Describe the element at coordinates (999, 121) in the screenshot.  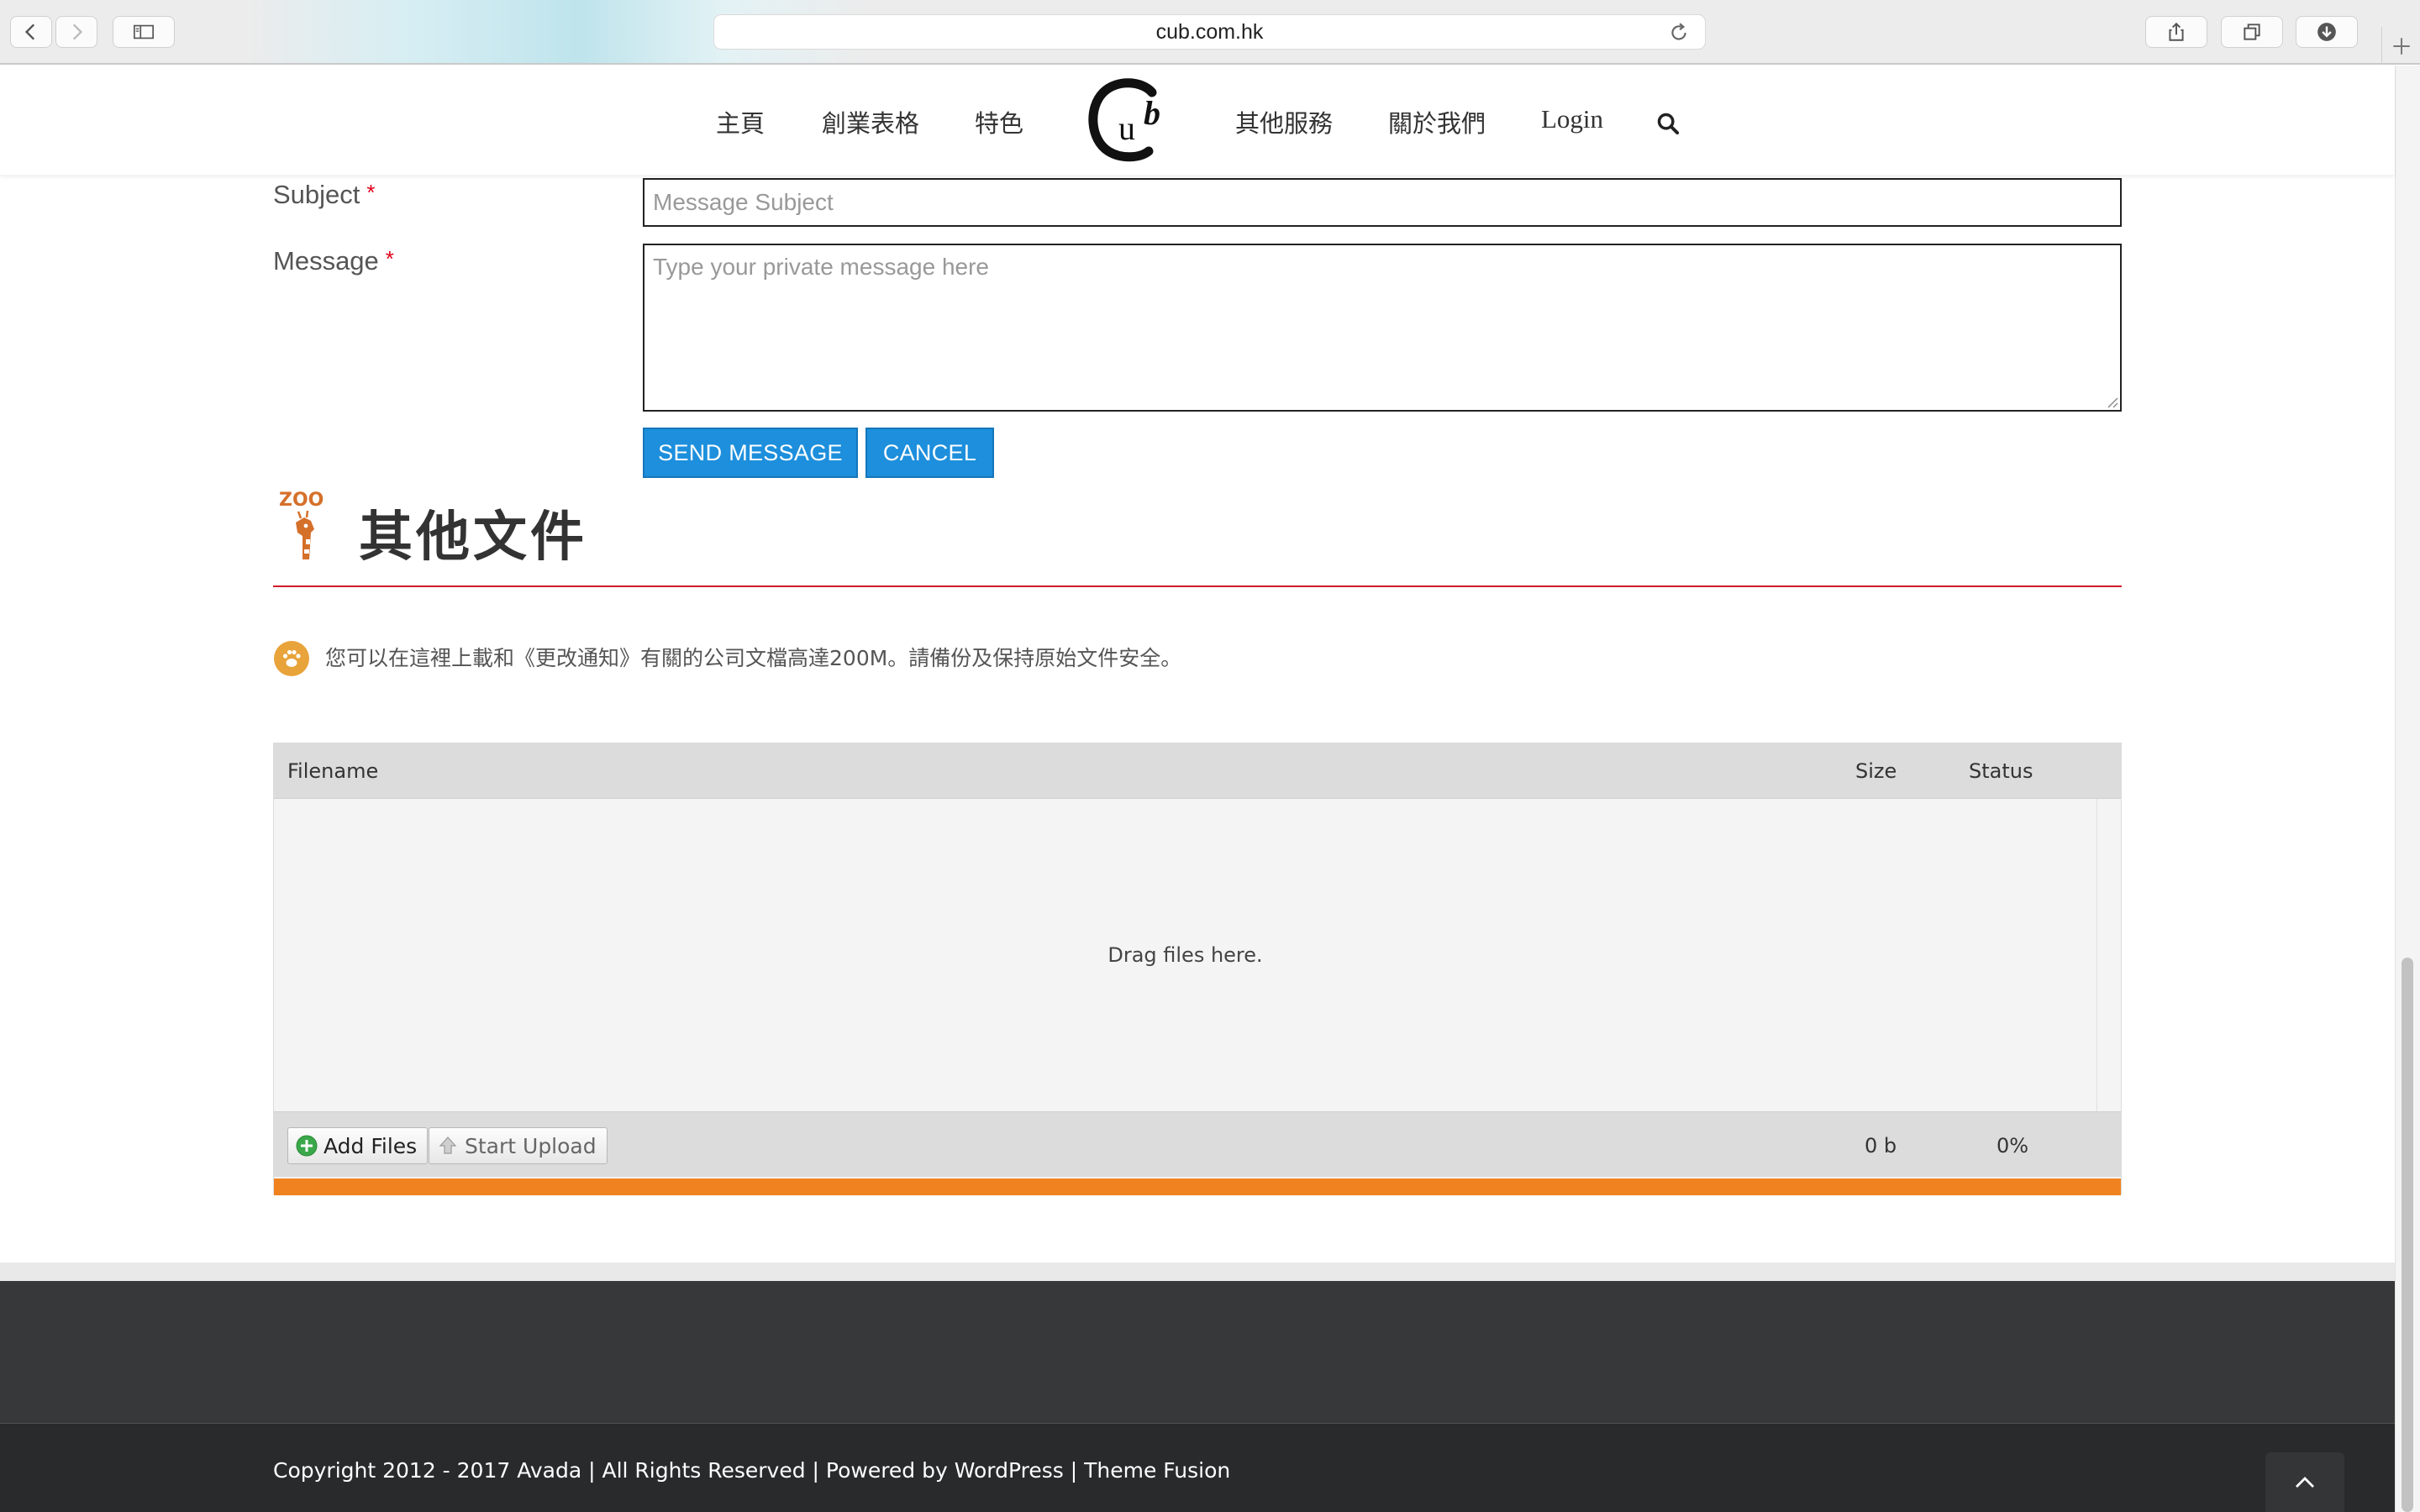
I see `nav-features: 特色` at that location.